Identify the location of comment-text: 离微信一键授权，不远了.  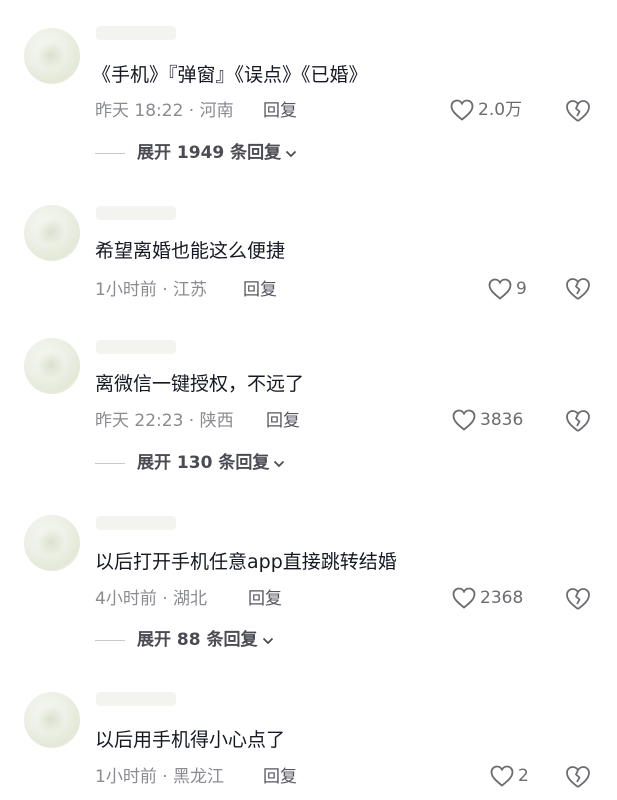
(200, 384).